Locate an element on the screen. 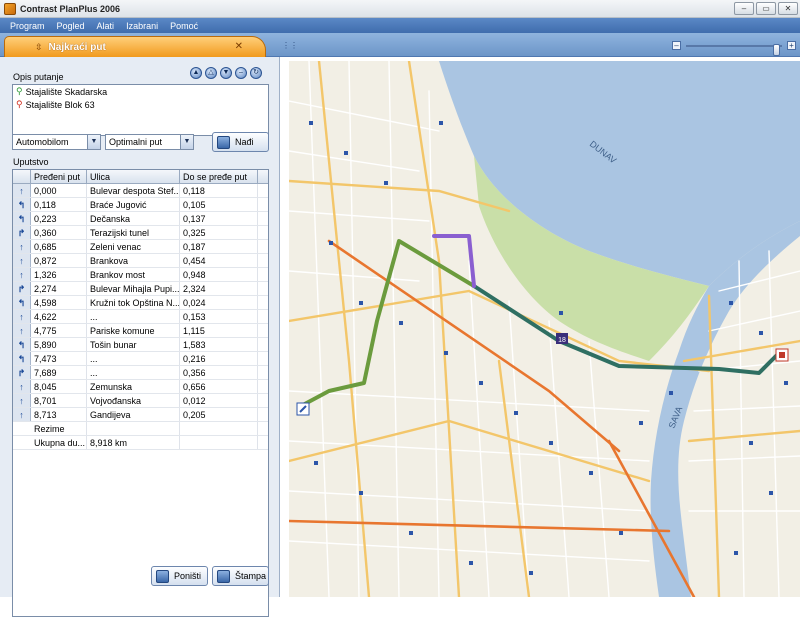 This screenshot has width=800, height=617. table-row: ↱ 2,274 Bulevar Mihajla Pupi... 2,324 is located at coordinates (140, 289).